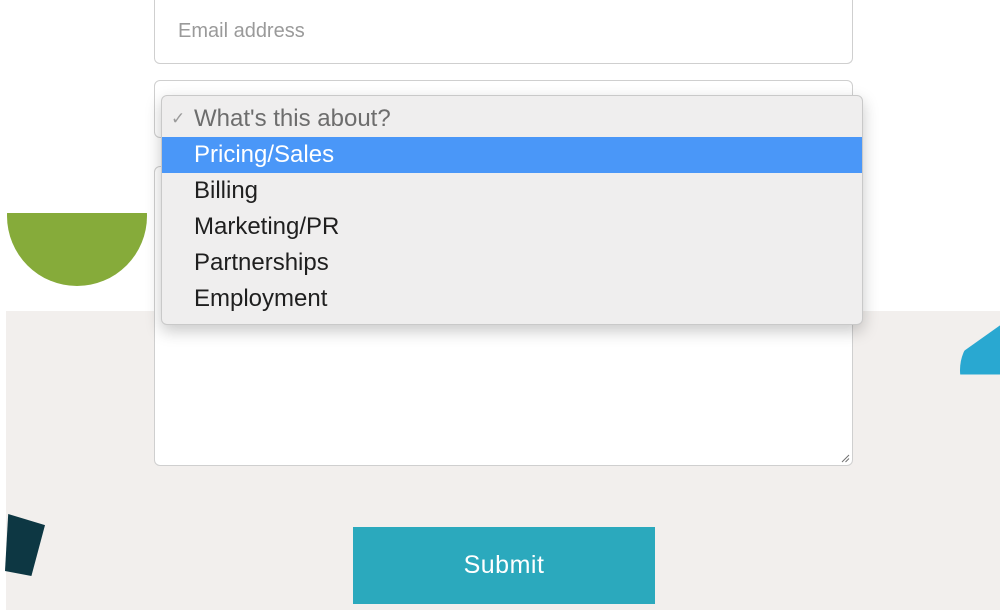  I want to click on dropdown-option-pricing-sales: Pricing/Sales, so click(512, 155).